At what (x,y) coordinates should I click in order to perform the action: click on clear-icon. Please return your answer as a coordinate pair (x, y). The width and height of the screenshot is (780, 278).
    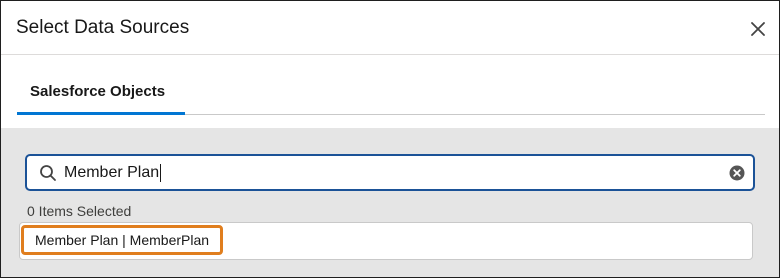
    Looking at the image, I should click on (737, 173).